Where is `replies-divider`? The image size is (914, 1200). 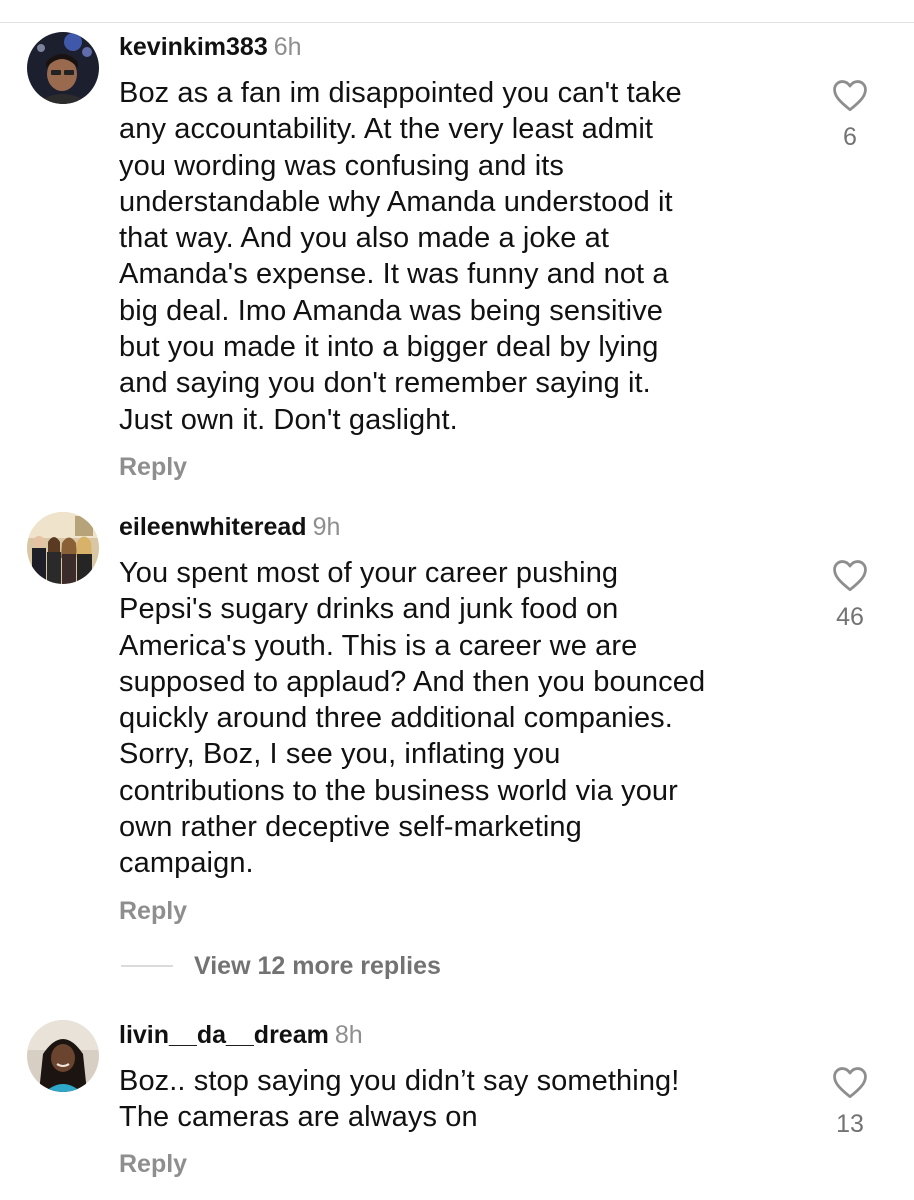 replies-divider is located at coordinates (147, 966).